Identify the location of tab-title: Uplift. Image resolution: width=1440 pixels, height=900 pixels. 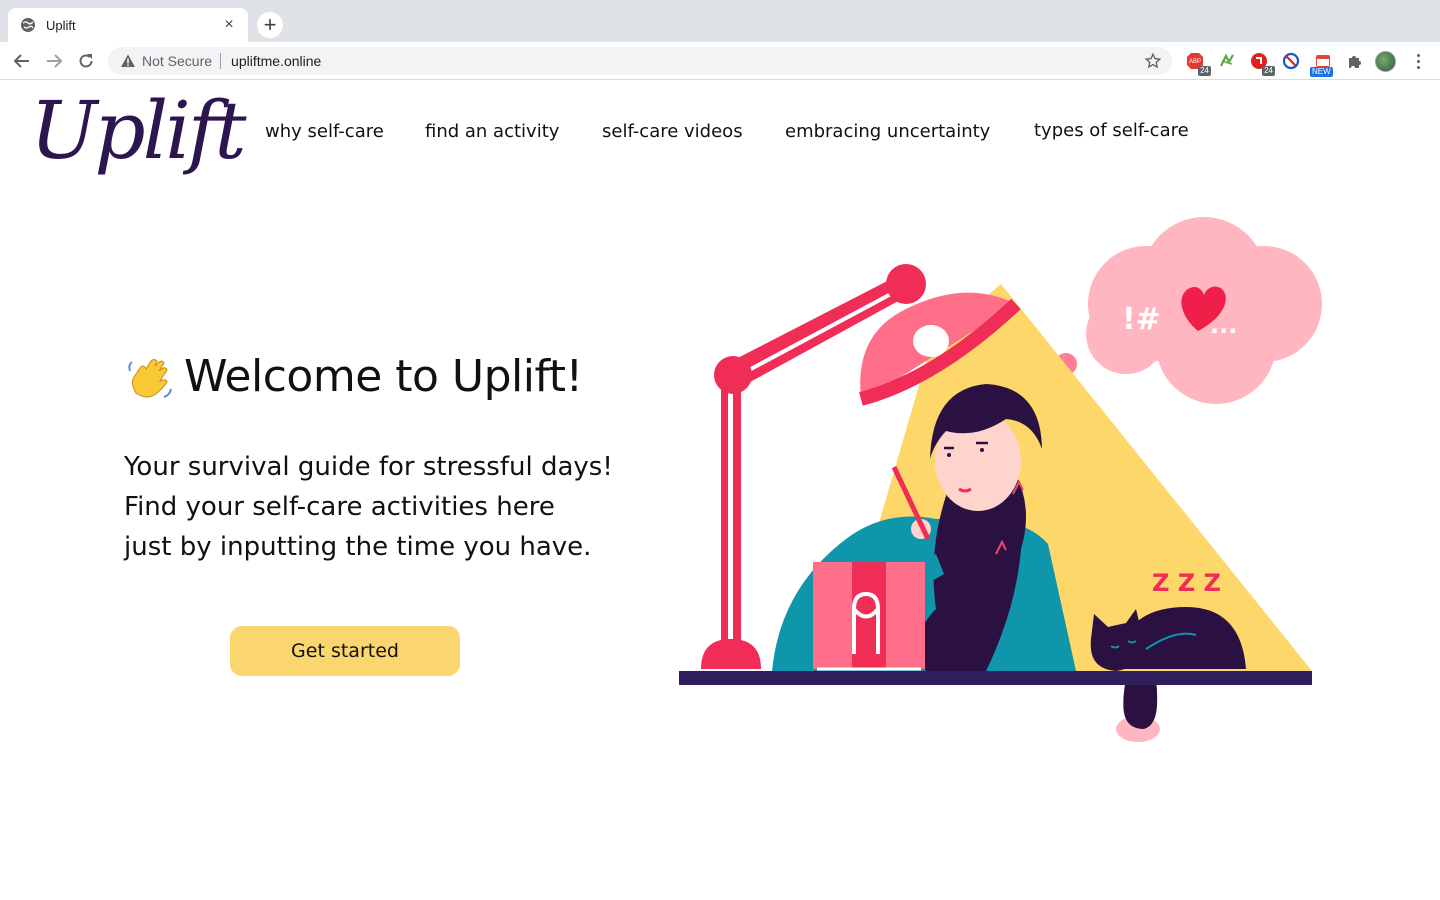
(61, 25).